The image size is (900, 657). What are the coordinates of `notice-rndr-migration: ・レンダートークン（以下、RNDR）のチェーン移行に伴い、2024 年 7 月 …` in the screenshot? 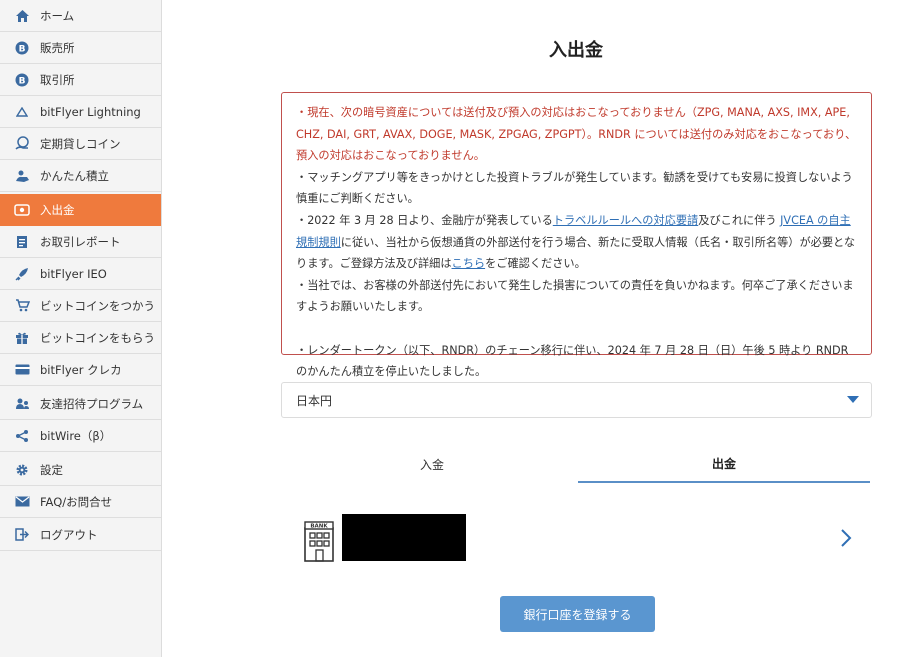 It's located at (572, 361).